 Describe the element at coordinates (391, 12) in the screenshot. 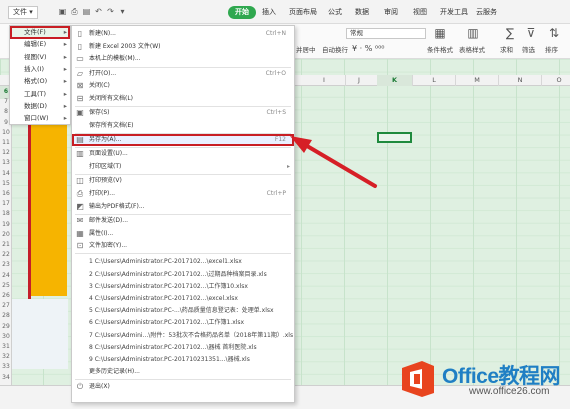

I see `tab-review: 审阅` at that location.